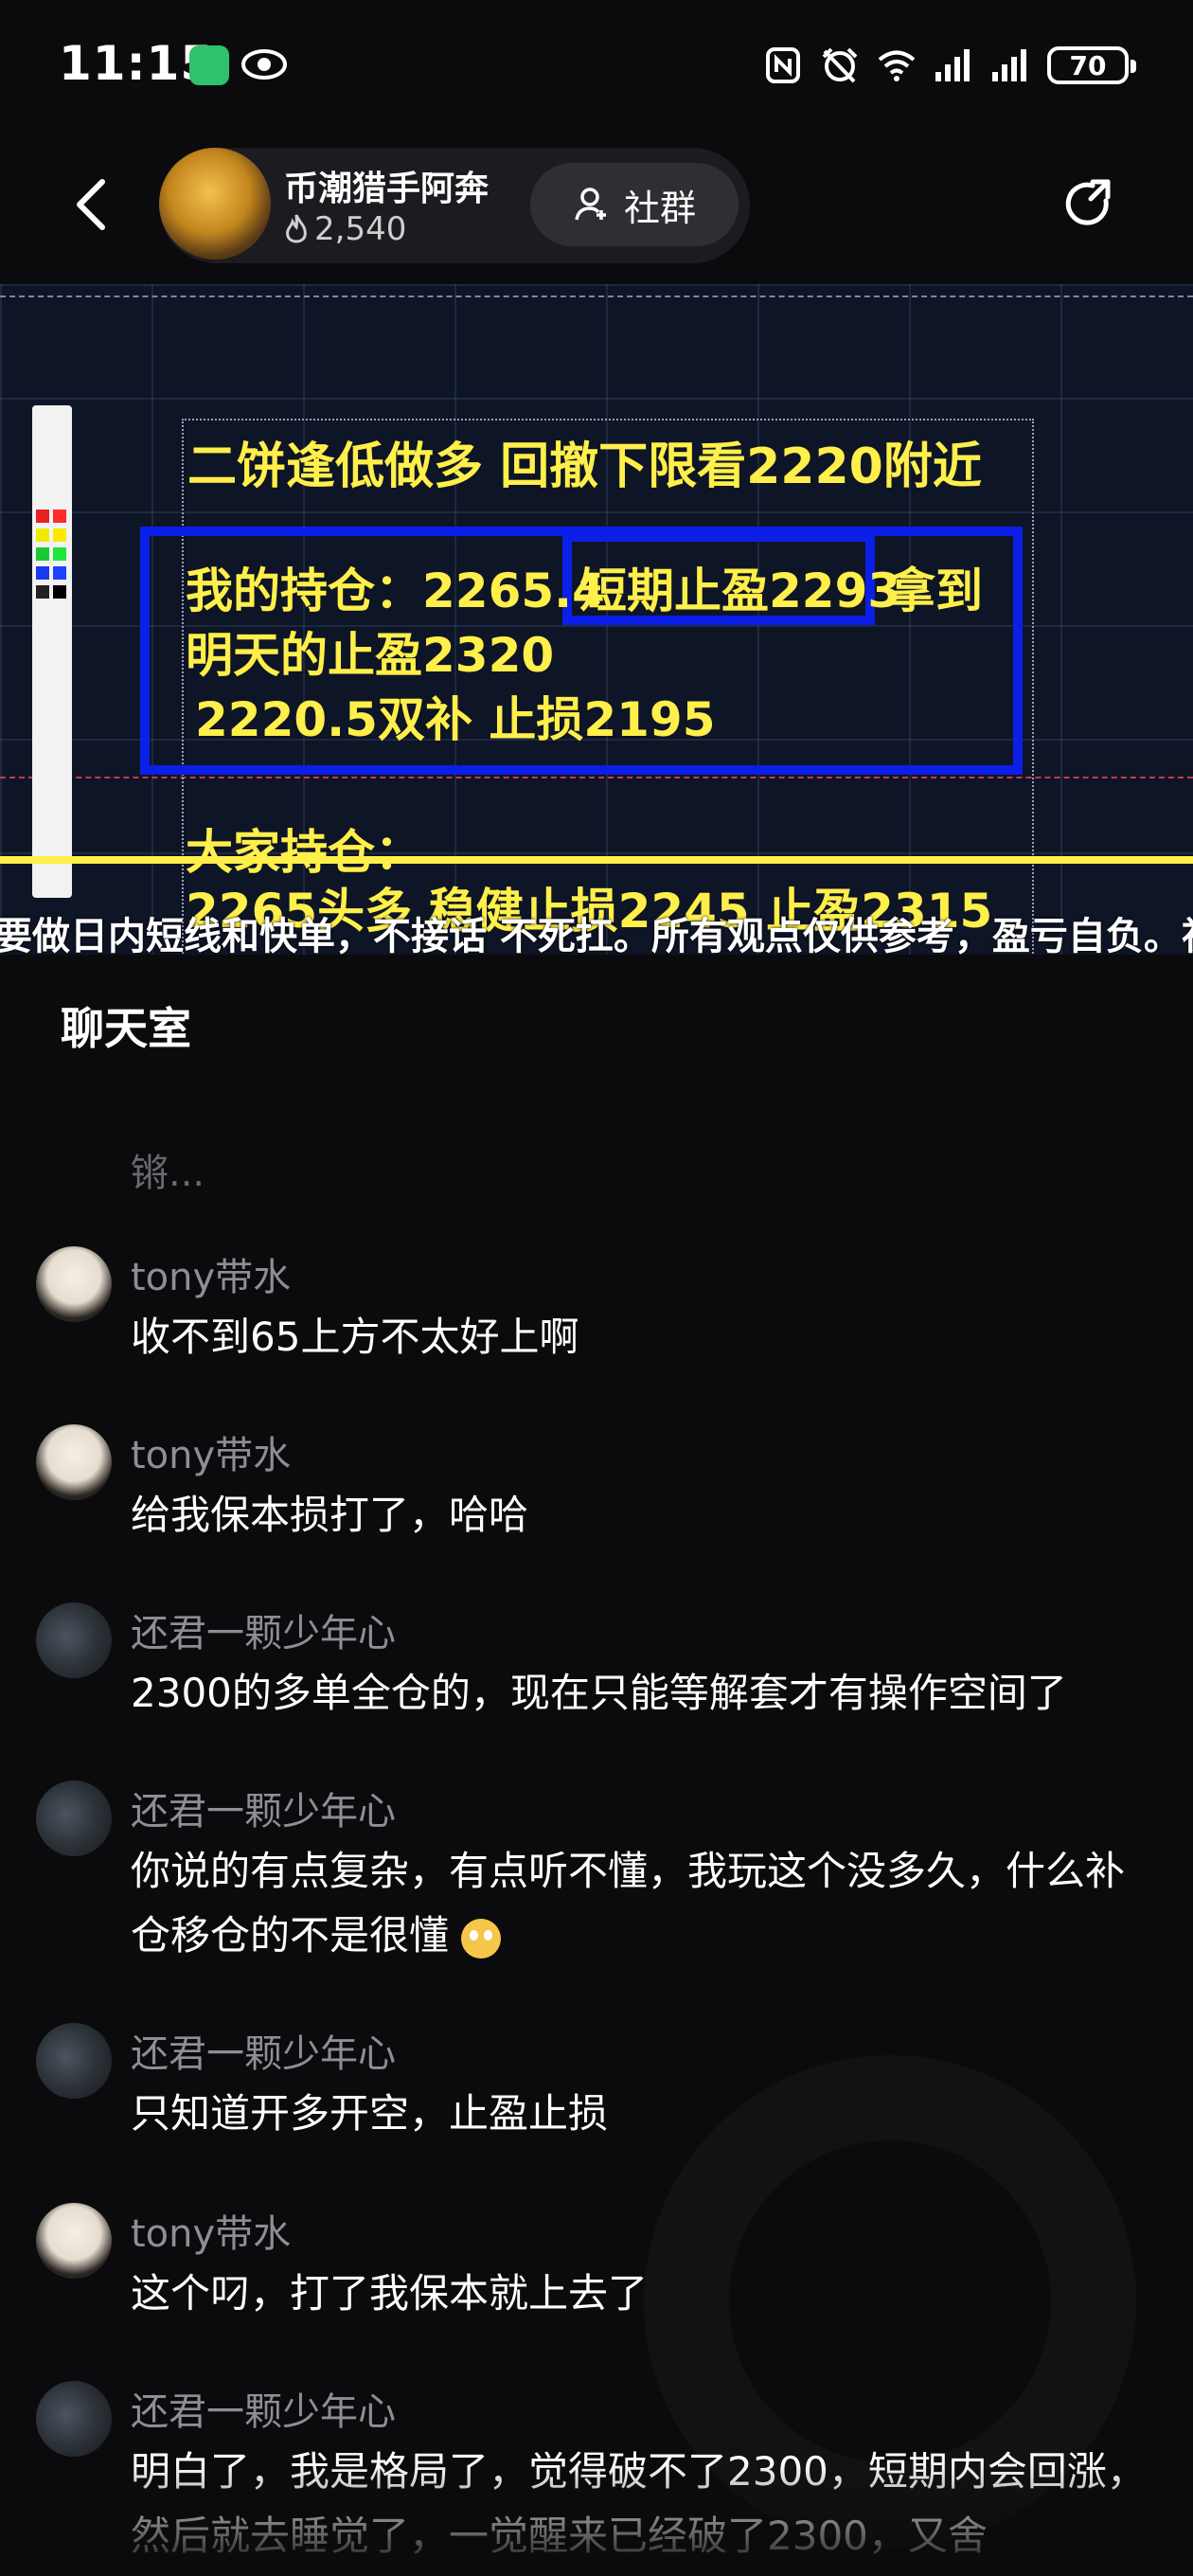 Image resolution: width=1193 pixels, height=2576 pixels. What do you see at coordinates (584, 466) in the screenshot?
I see `video-headline: 二饼逢低做多 回撤下限看2220附近` at bounding box center [584, 466].